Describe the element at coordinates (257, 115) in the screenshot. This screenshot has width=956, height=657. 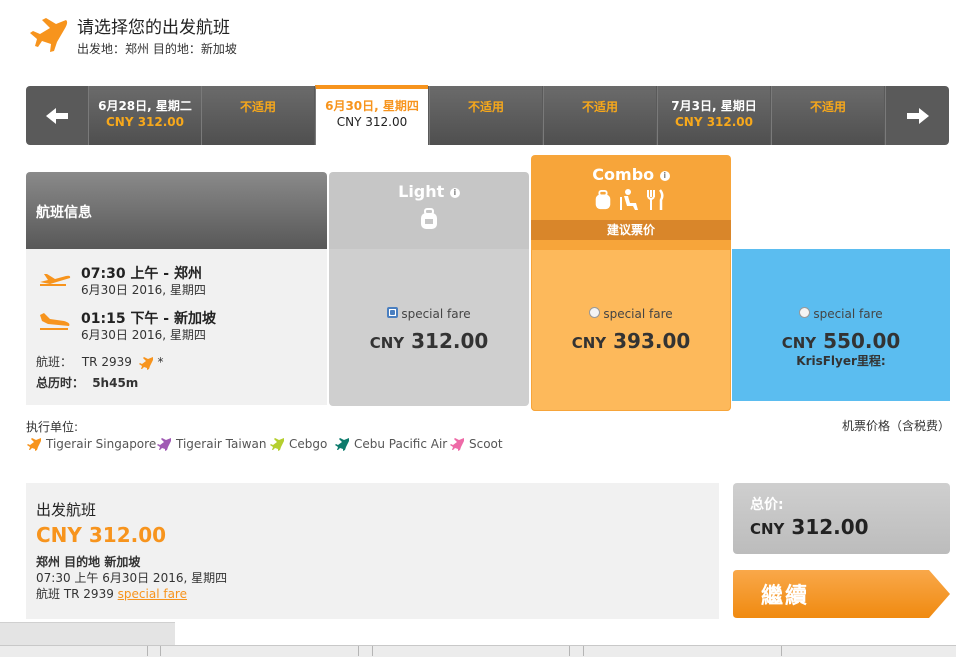
I see `date-cell-0629: 不适用` at that location.